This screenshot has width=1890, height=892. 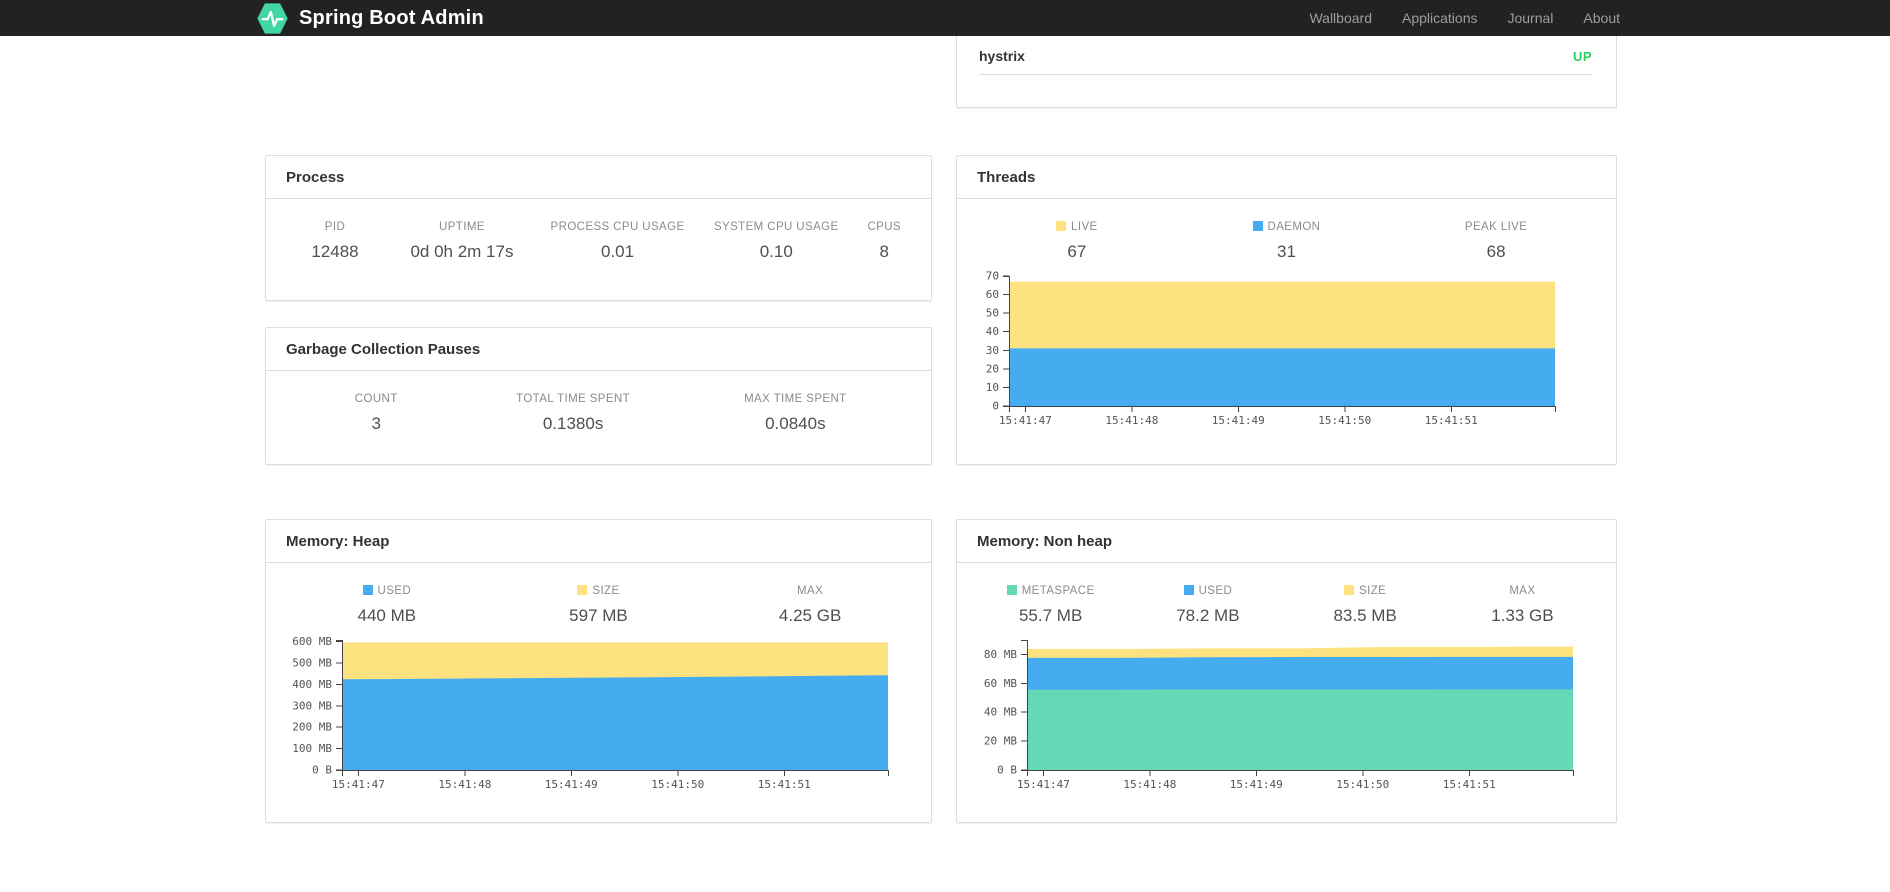 What do you see at coordinates (598, 615) in the screenshot?
I see `stat-value: 597 MB` at bounding box center [598, 615].